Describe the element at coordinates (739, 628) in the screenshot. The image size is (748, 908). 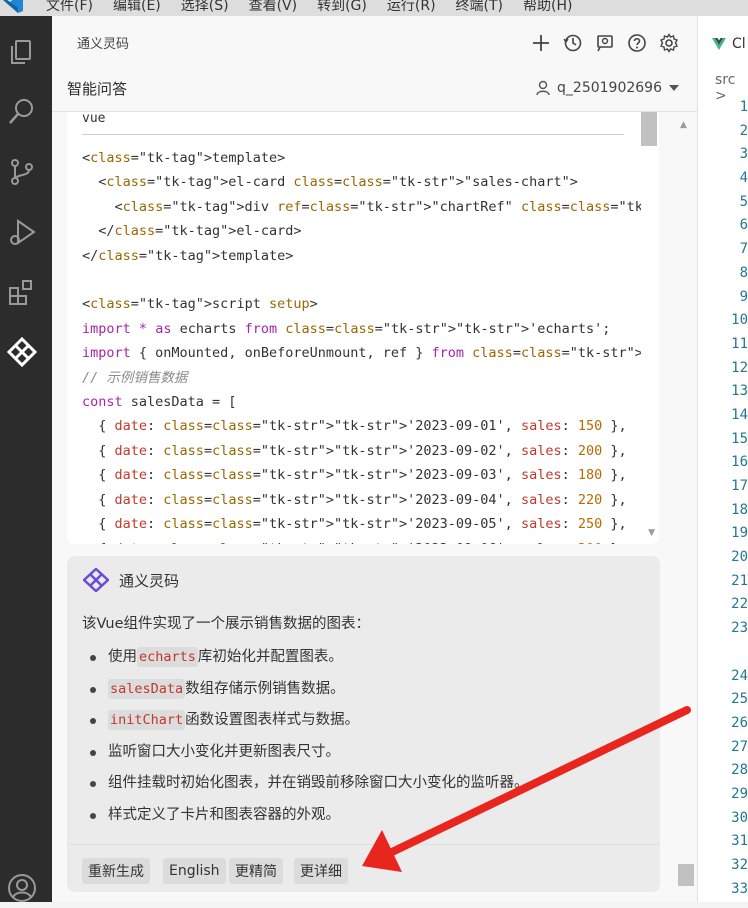
I see `line-number: 23` at that location.